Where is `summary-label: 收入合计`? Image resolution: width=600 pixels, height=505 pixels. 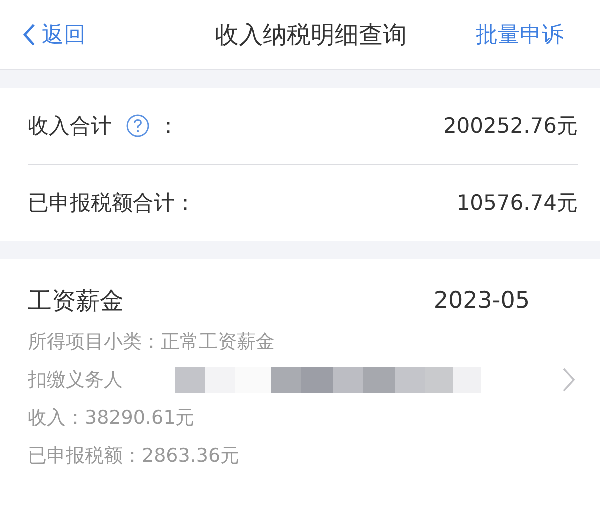 summary-label: 收入合计 is located at coordinates (70, 126).